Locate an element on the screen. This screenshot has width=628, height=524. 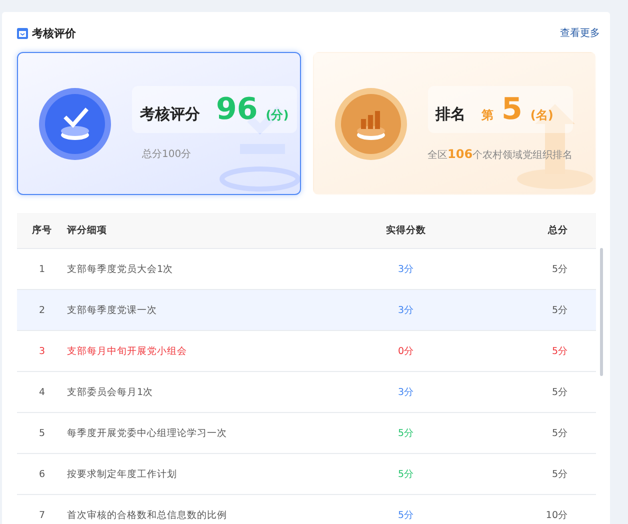
chart-medal-icon is located at coordinates (371, 123).